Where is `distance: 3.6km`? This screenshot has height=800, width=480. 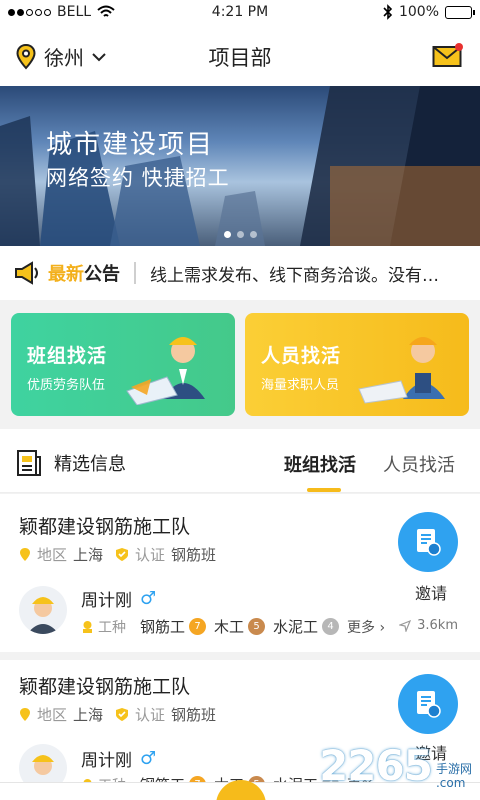 distance: 3.6km is located at coordinates (428, 625).